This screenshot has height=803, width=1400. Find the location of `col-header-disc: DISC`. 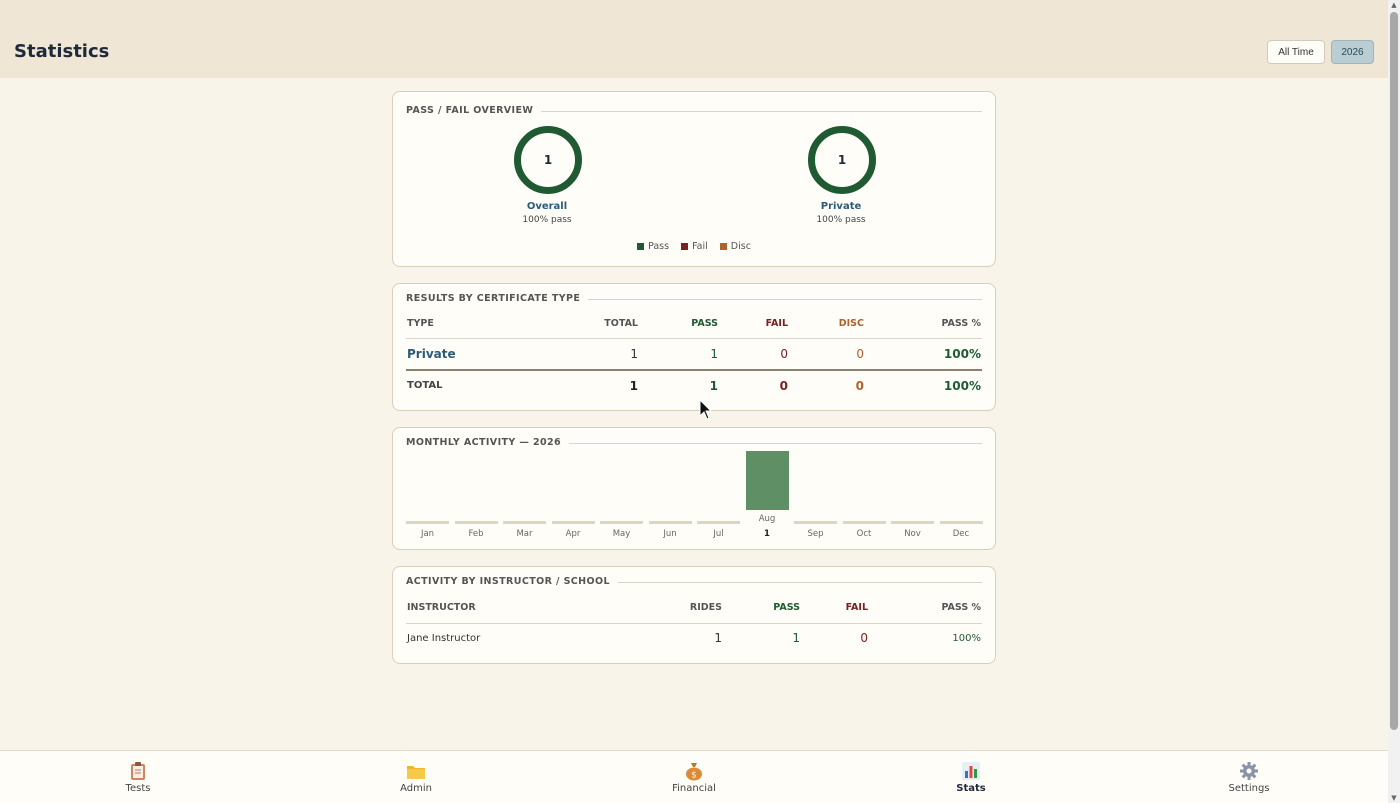

col-header-disc: DISC is located at coordinates (851, 323).